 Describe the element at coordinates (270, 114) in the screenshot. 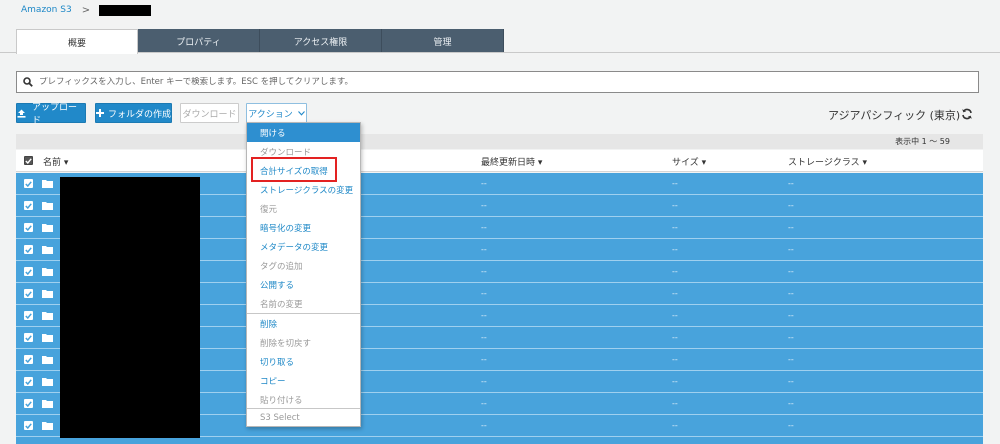

I see `actions-button-label: アクション` at that location.